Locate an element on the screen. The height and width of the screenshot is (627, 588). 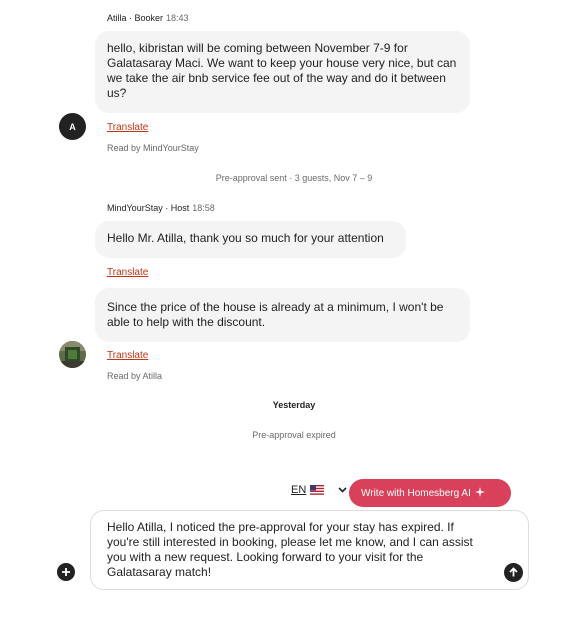
chevron-down-icon is located at coordinates (342, 490).